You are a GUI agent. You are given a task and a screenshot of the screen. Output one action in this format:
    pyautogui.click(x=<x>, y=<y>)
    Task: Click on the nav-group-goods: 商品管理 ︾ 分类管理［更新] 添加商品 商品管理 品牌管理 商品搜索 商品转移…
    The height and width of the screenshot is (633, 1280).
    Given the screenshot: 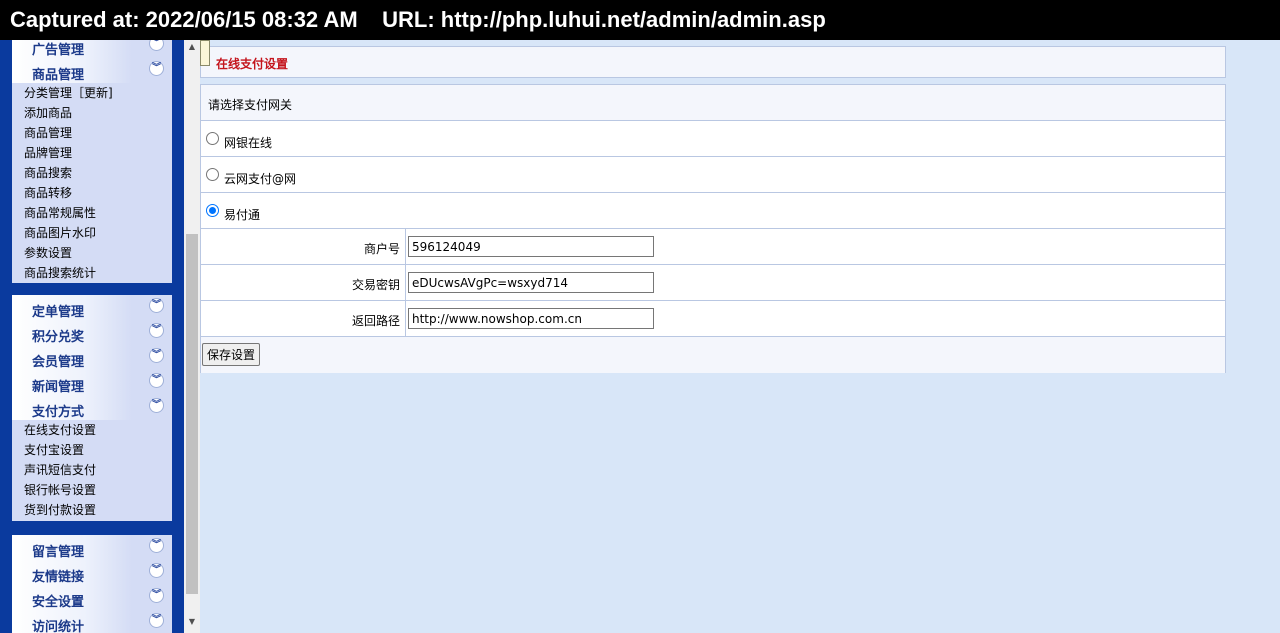 What is the action you would take?
    pyautogui.click(x=92, y=170)
    